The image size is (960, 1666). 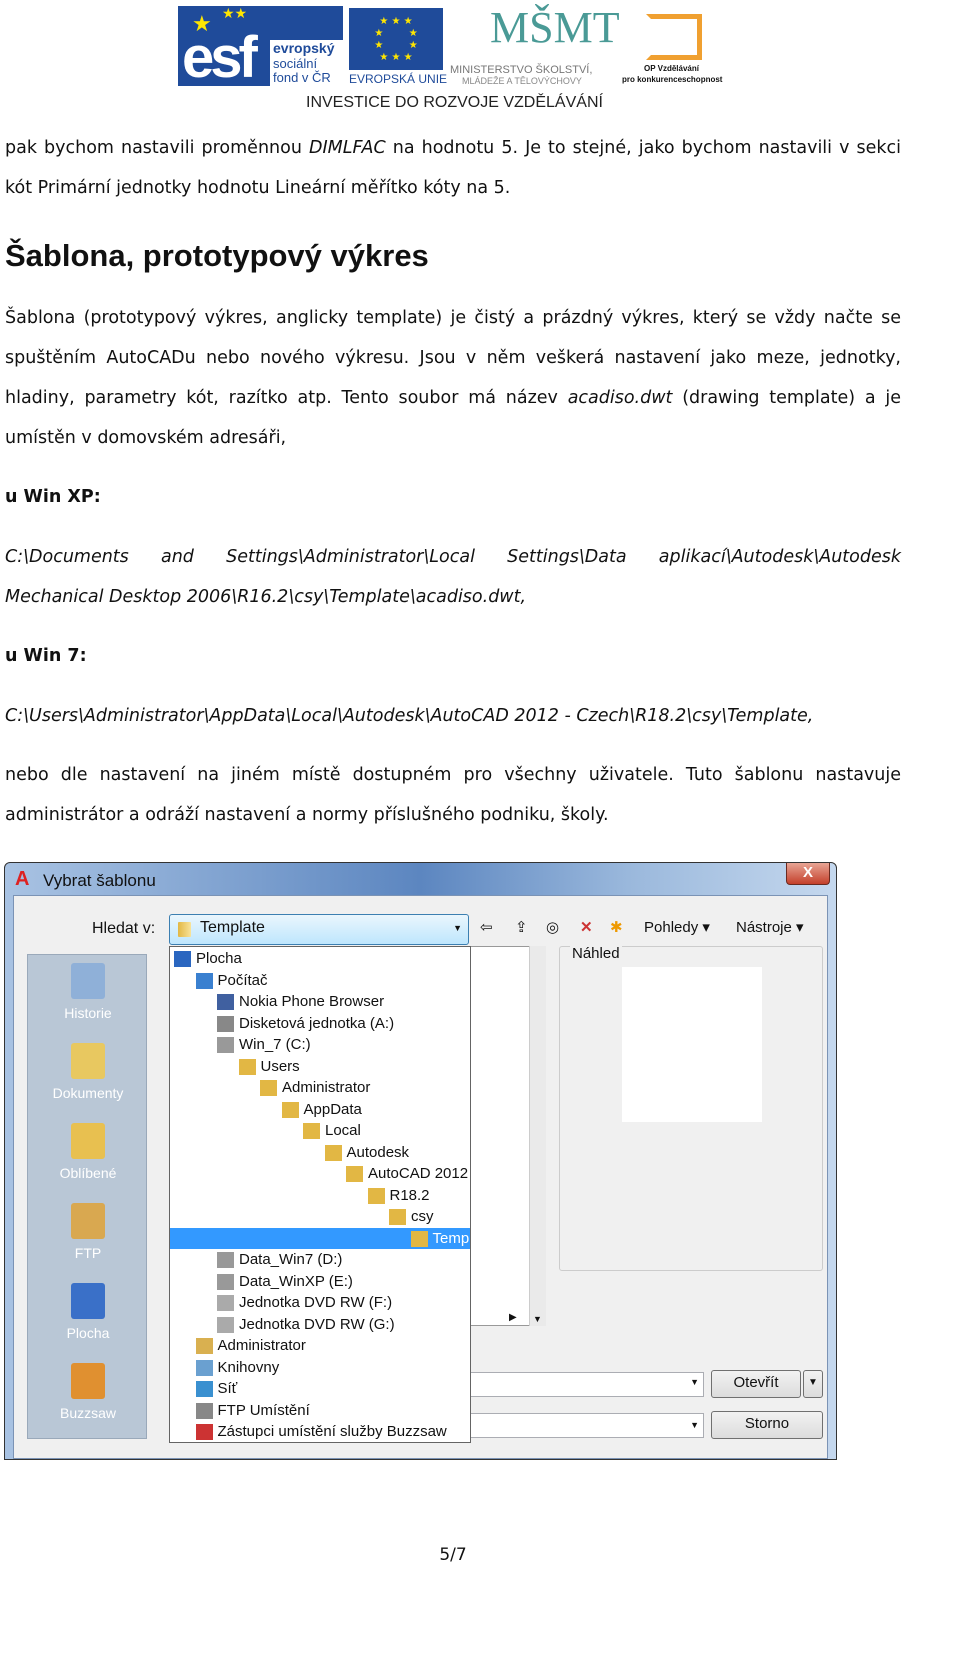 I want to click on delete-icon: ✕, so click(x=586, y=927).